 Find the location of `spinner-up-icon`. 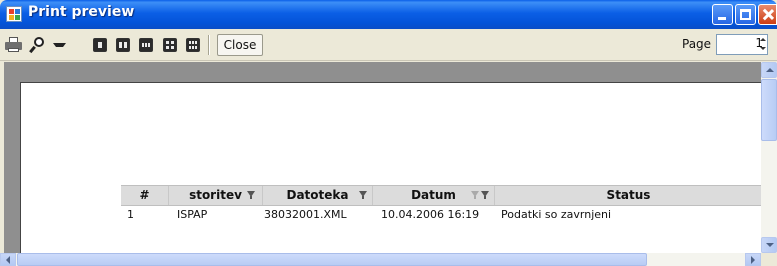

spinner-up-icon is located at coordinates (763, 39).